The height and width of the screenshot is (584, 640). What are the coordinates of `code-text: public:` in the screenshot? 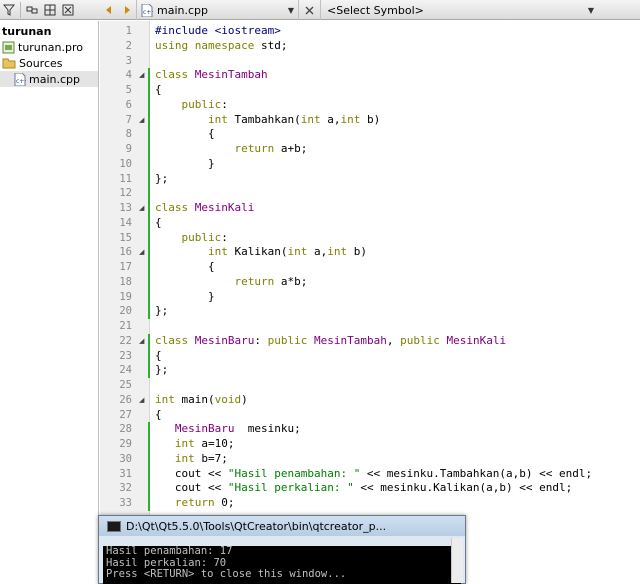 It's located at (204, 104).